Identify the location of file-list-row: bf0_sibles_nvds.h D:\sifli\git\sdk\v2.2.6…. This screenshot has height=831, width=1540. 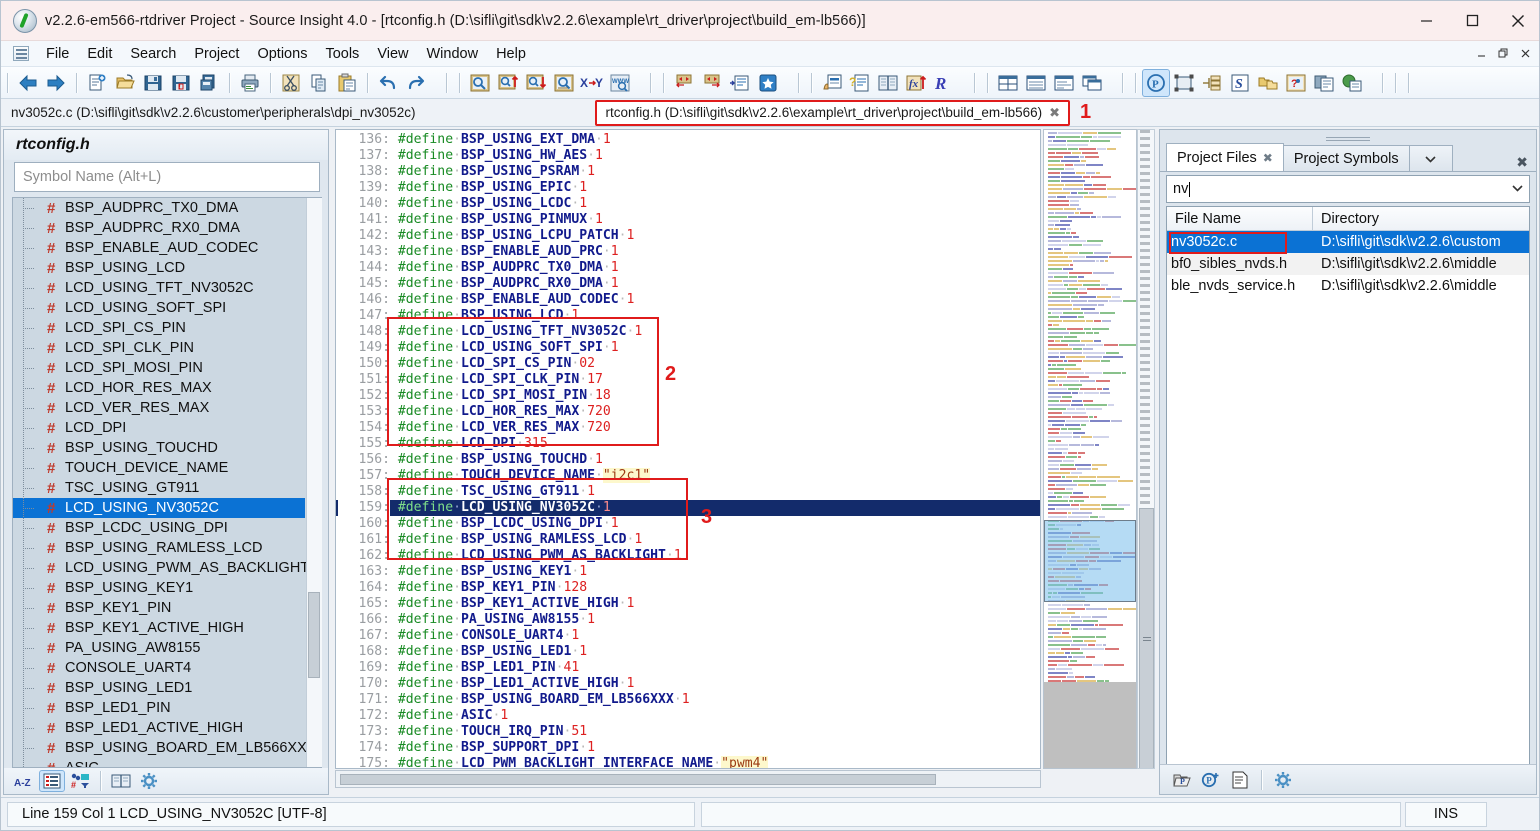
(1348, 264).